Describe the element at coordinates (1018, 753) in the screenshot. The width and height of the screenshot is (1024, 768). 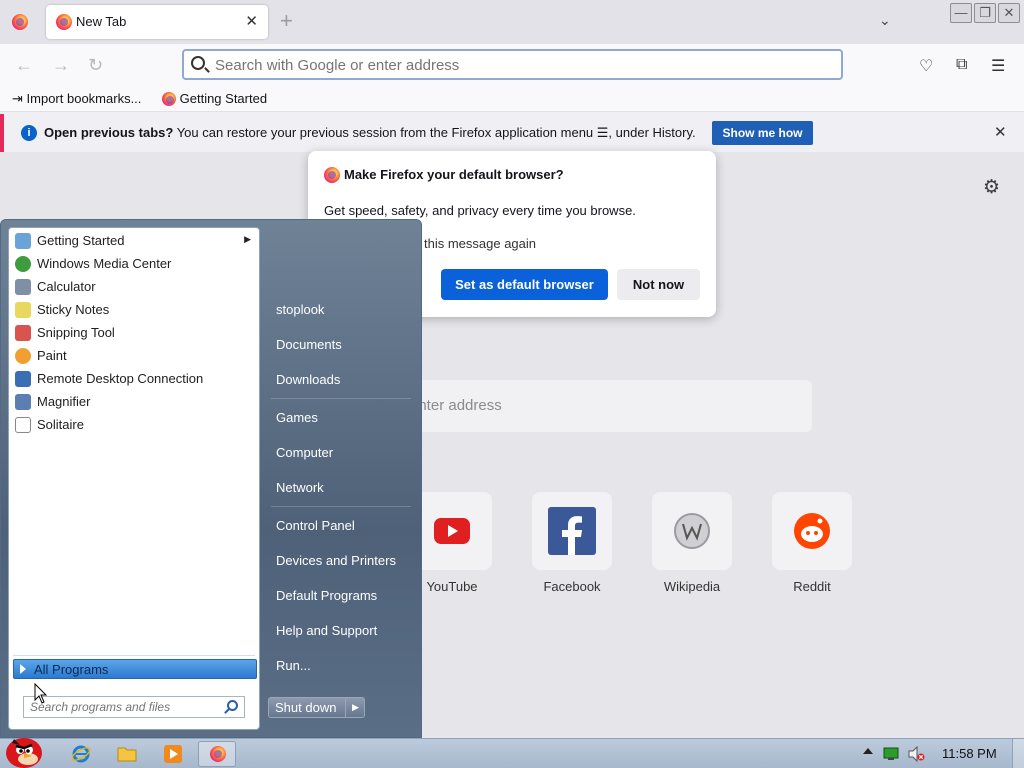
I see `show-desktop-button` at that location.